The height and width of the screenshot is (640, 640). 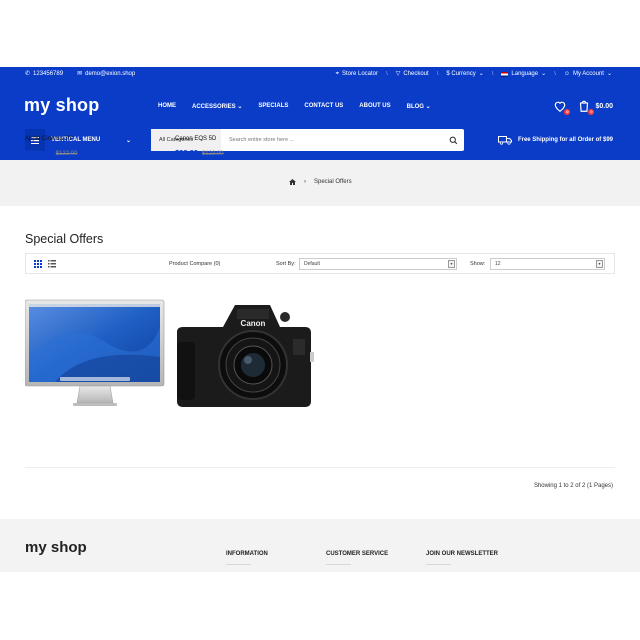 I want to click on site-logo: my shop, so click(x=61, y=105).